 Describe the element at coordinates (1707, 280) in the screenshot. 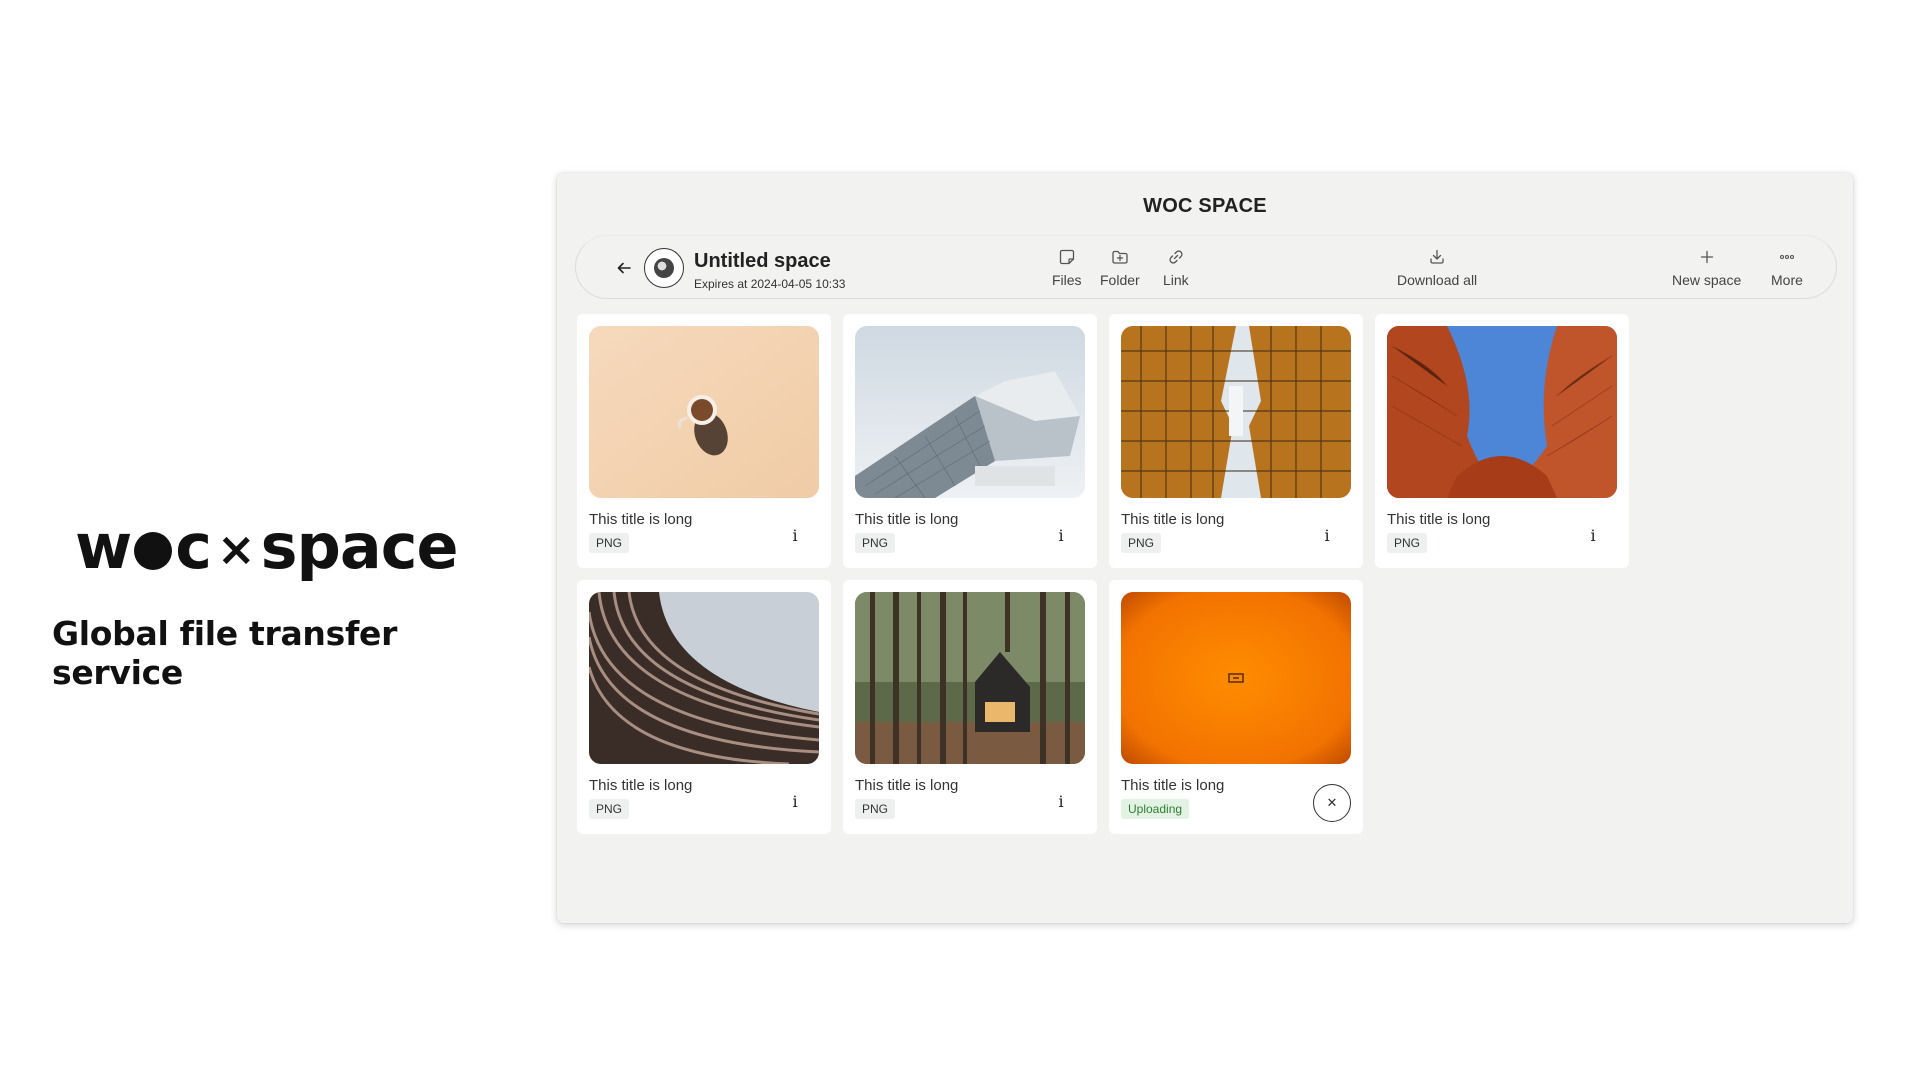

I see `new-space-label: New space` at that location.